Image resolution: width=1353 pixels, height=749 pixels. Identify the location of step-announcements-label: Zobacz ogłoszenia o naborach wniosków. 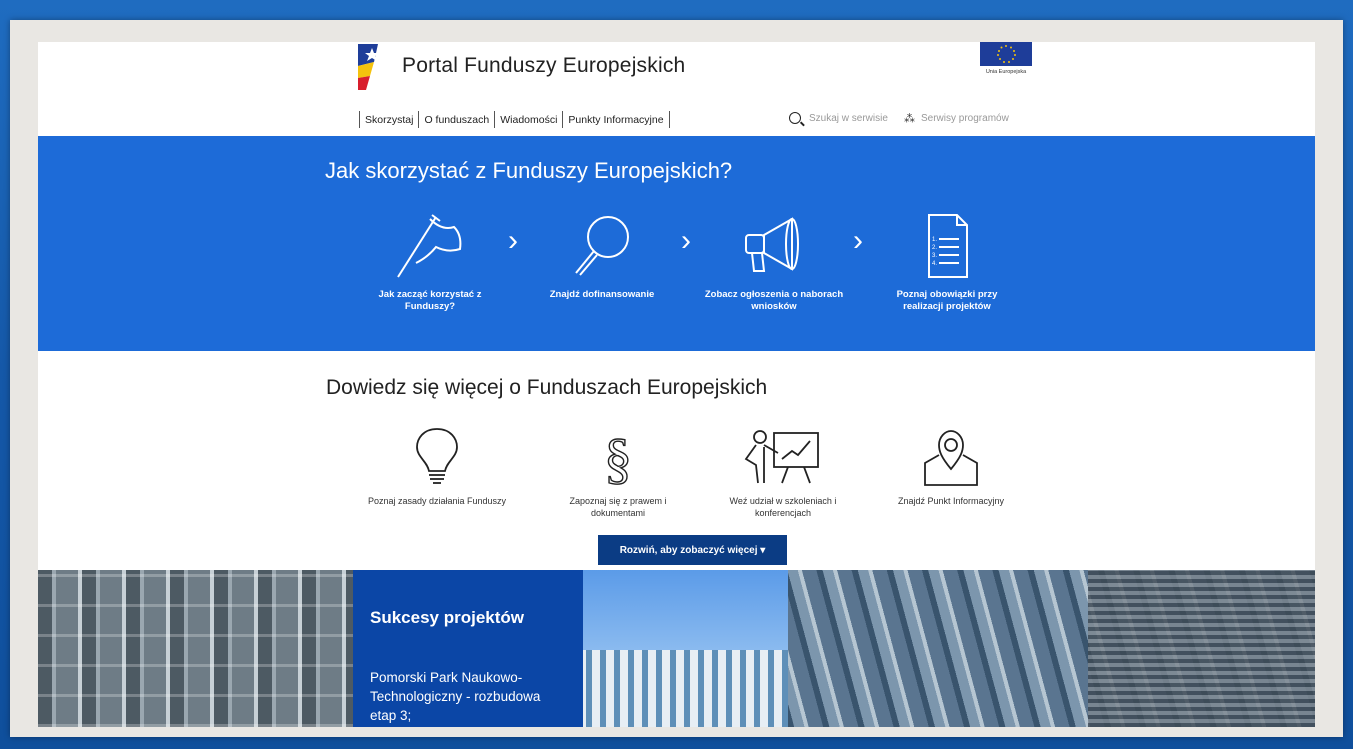
(774, 301).